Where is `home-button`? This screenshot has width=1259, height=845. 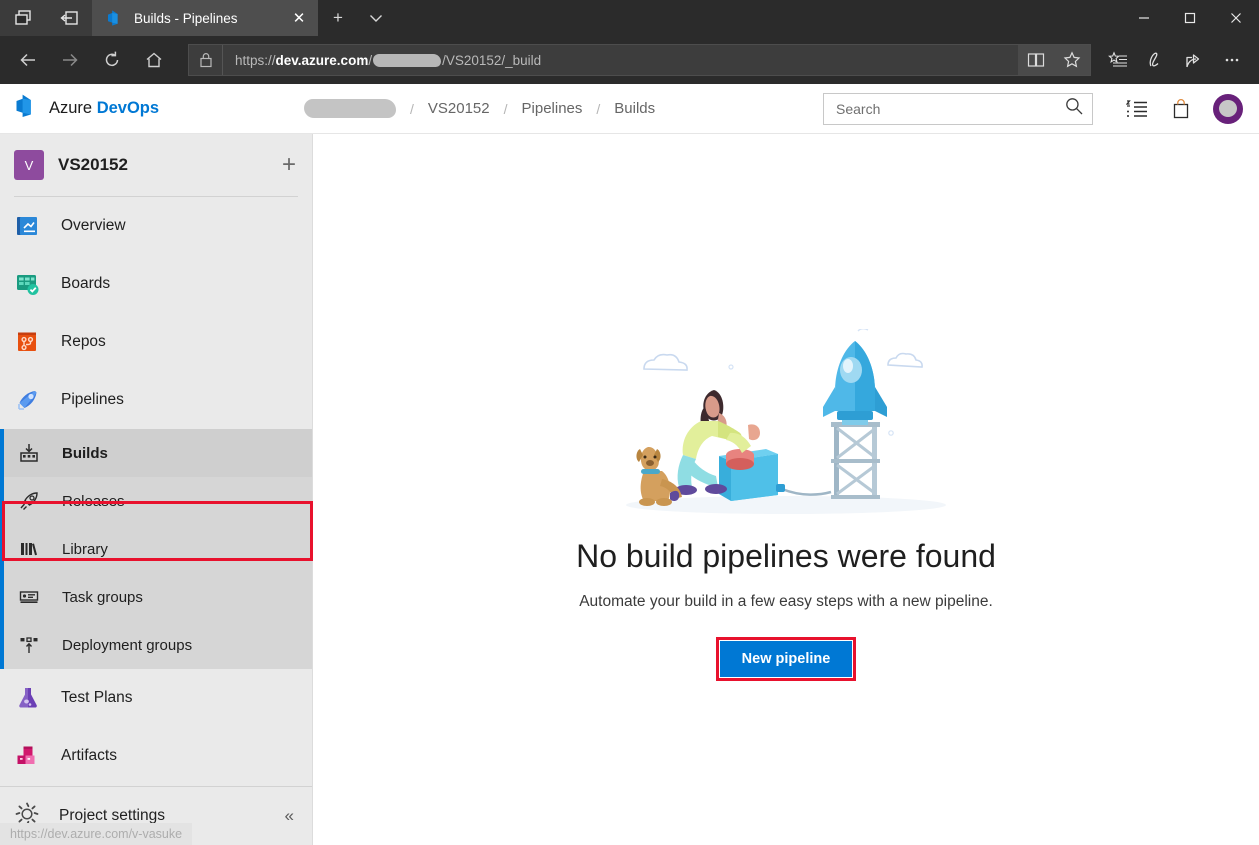
home-button is located at coordinates (154, 60).